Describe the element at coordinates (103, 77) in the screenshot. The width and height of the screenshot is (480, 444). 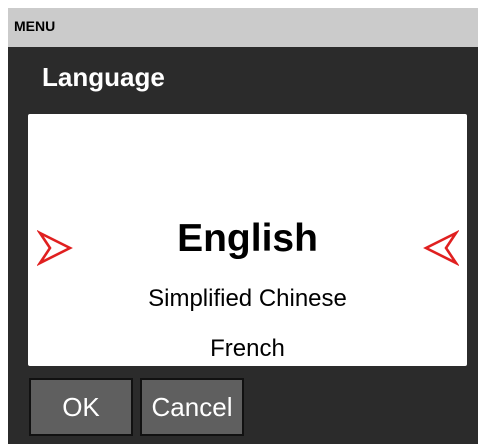
I see `screen-title: Language` at that location.